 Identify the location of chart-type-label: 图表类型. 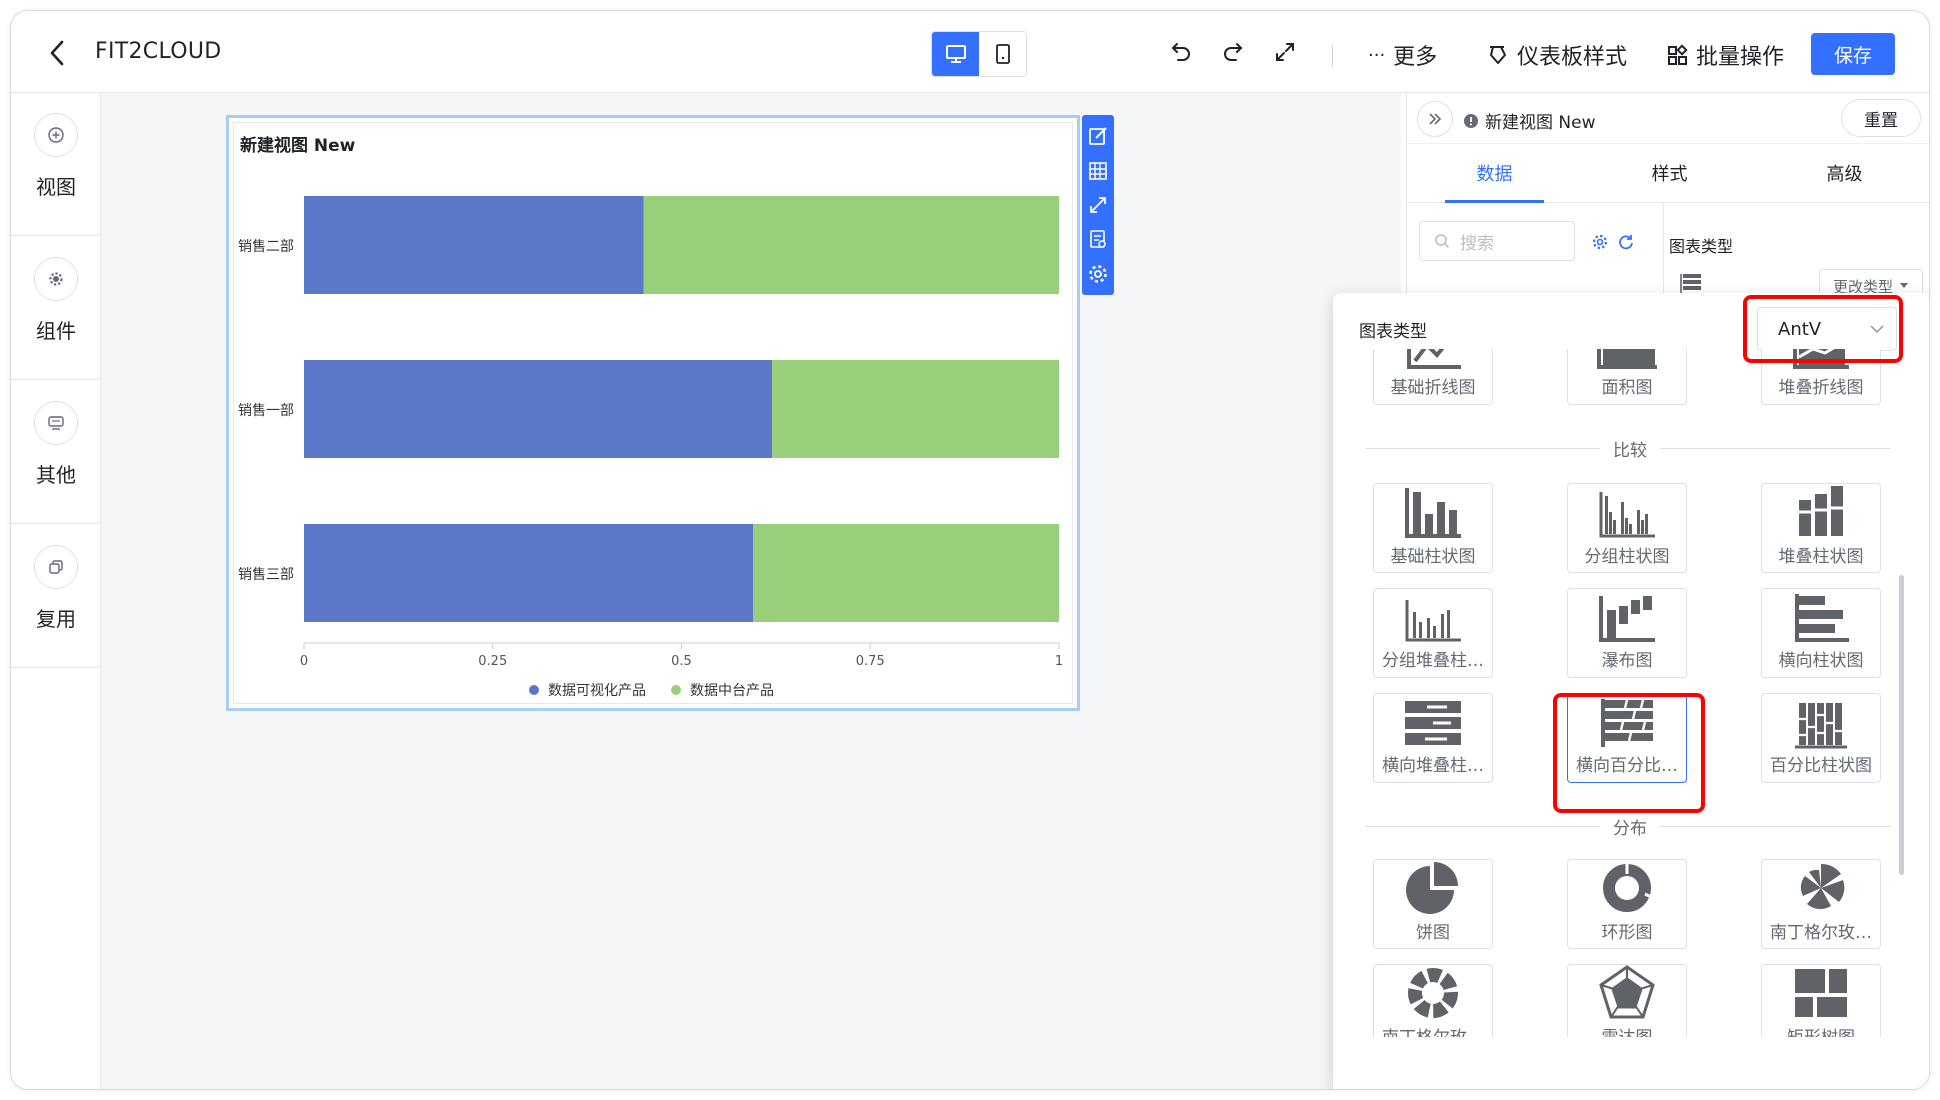
(1701, 246).